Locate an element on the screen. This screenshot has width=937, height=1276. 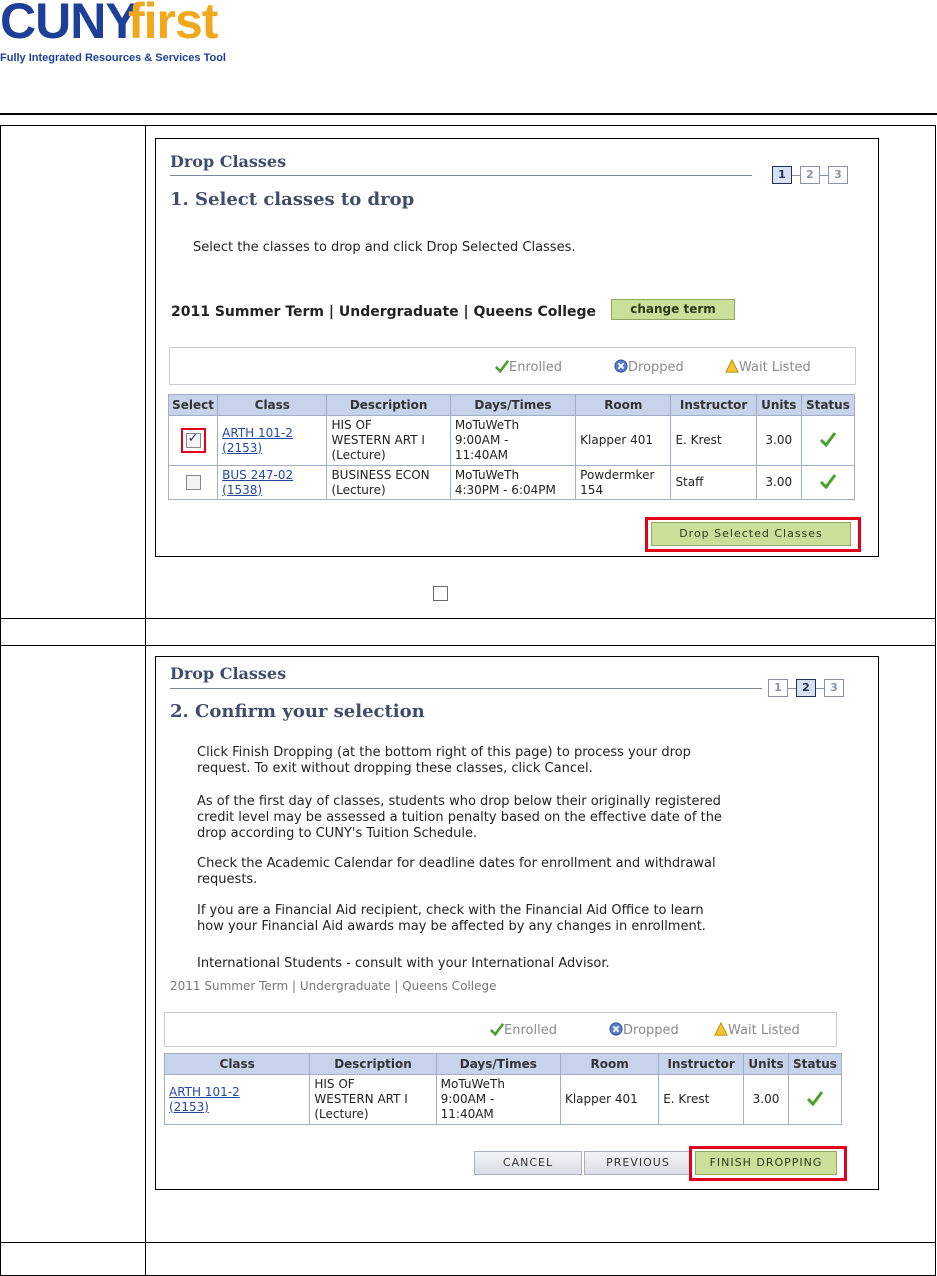
drop-selected-classes-button: Drop Selected Classes is located at coordinates (751, 534).